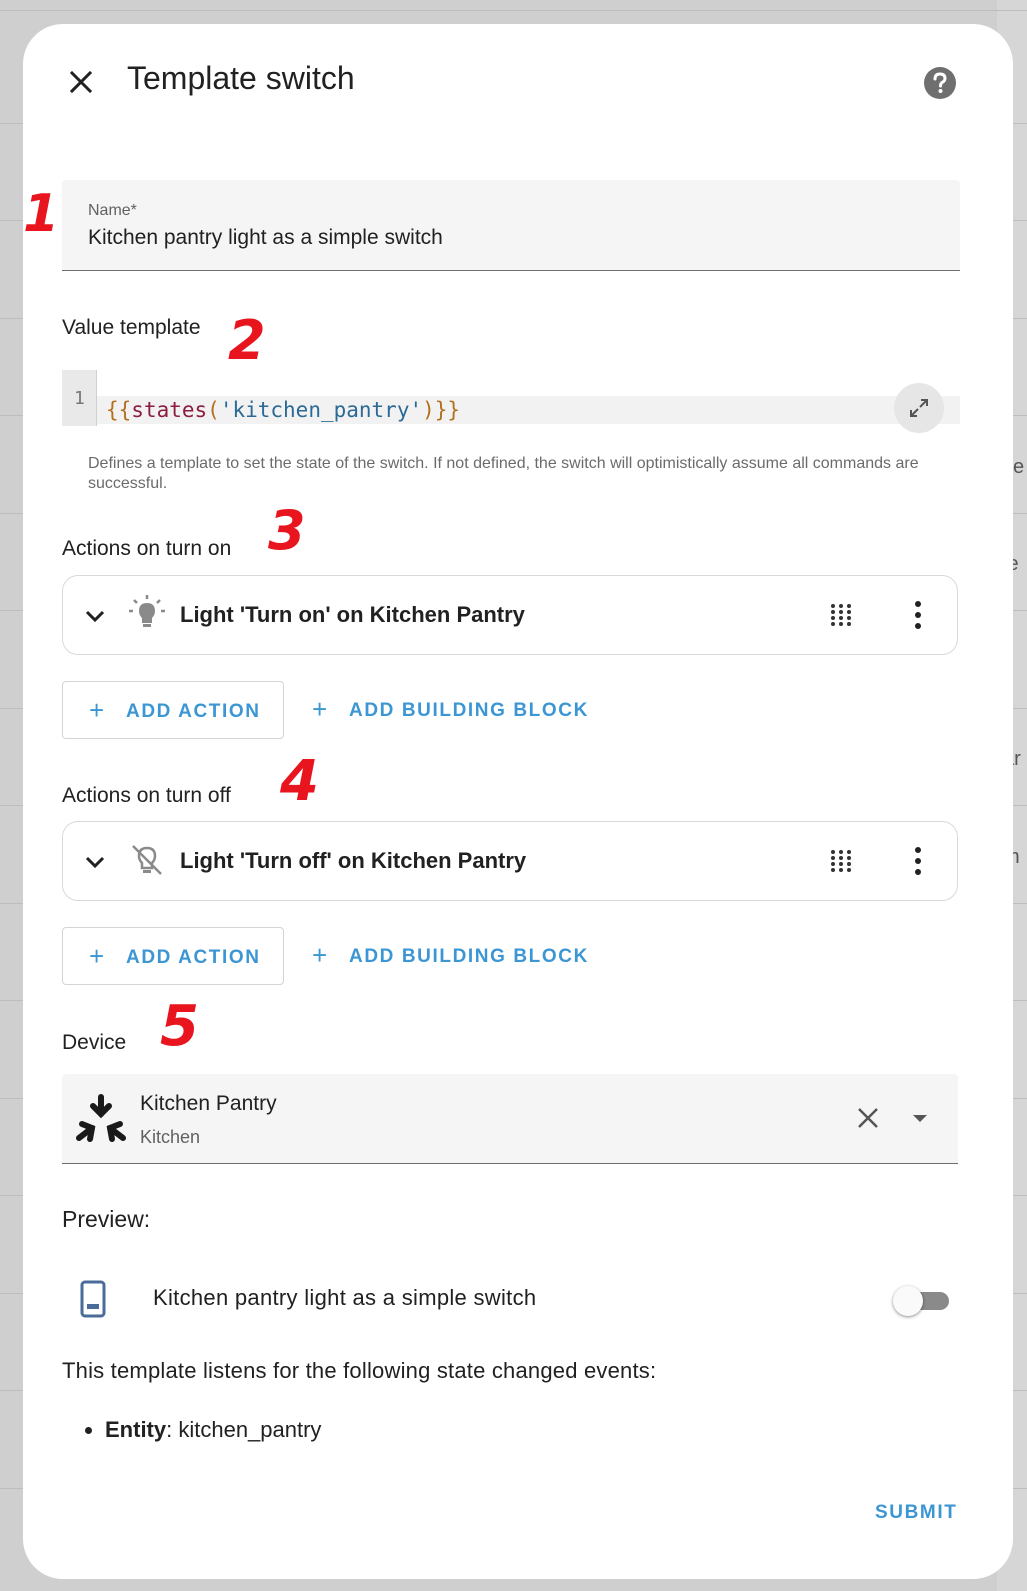 This screenshot has width=1027, height=1591. I want to click on lightbulb-on-icon, so click(147, 611).